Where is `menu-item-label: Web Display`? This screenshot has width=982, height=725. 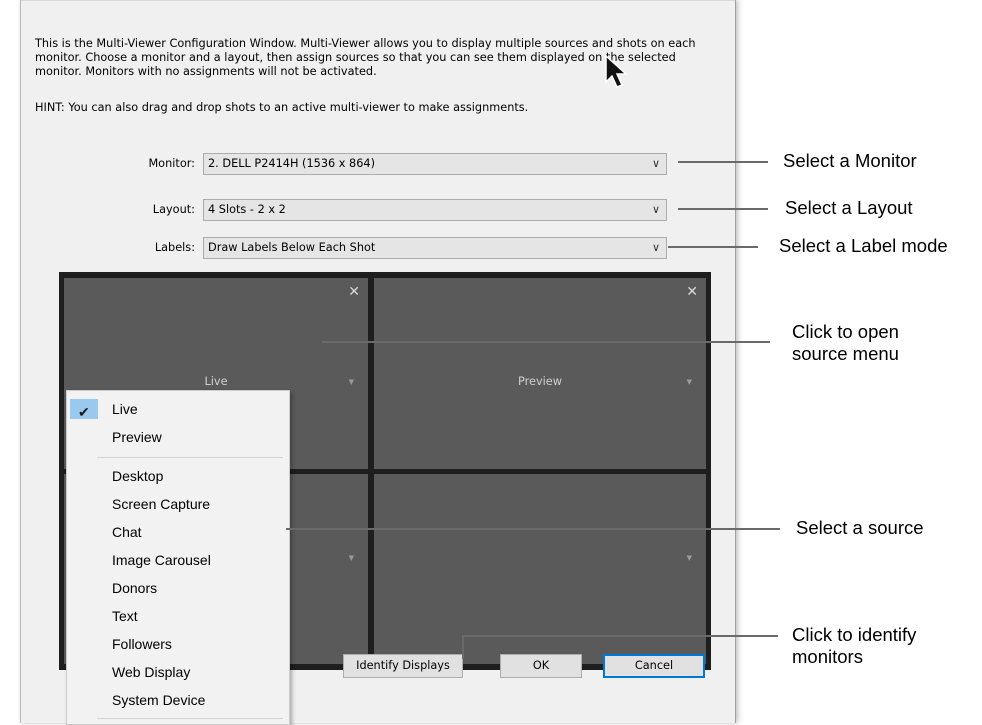 menu-item-label: Web Display is located at coordinates (151, 672).